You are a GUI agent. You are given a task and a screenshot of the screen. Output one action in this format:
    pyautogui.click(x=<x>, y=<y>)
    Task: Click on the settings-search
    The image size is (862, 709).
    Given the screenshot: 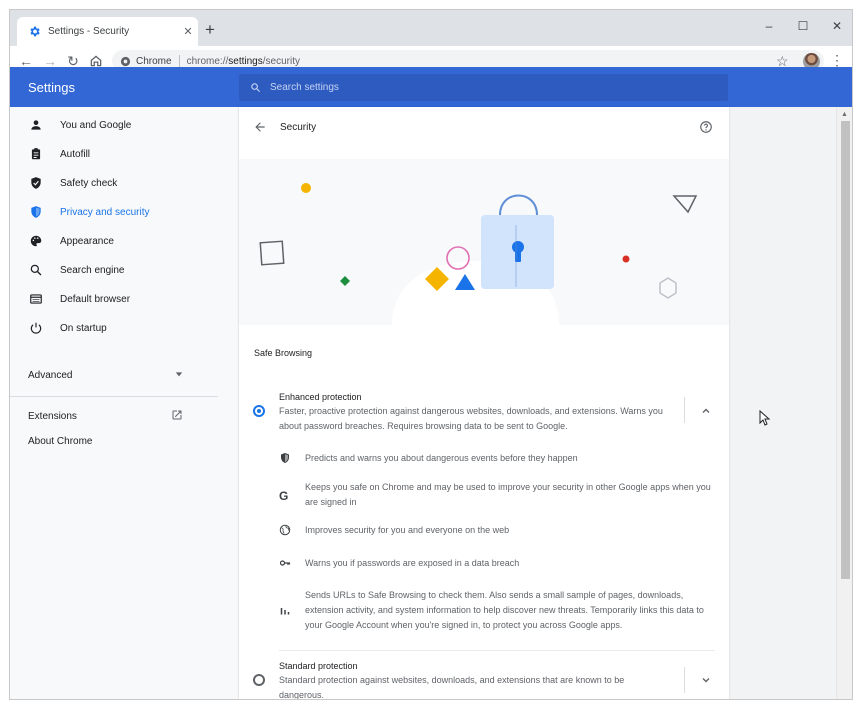 What is the action you would take?
    pyautogui.click(x=483, y=87)
    